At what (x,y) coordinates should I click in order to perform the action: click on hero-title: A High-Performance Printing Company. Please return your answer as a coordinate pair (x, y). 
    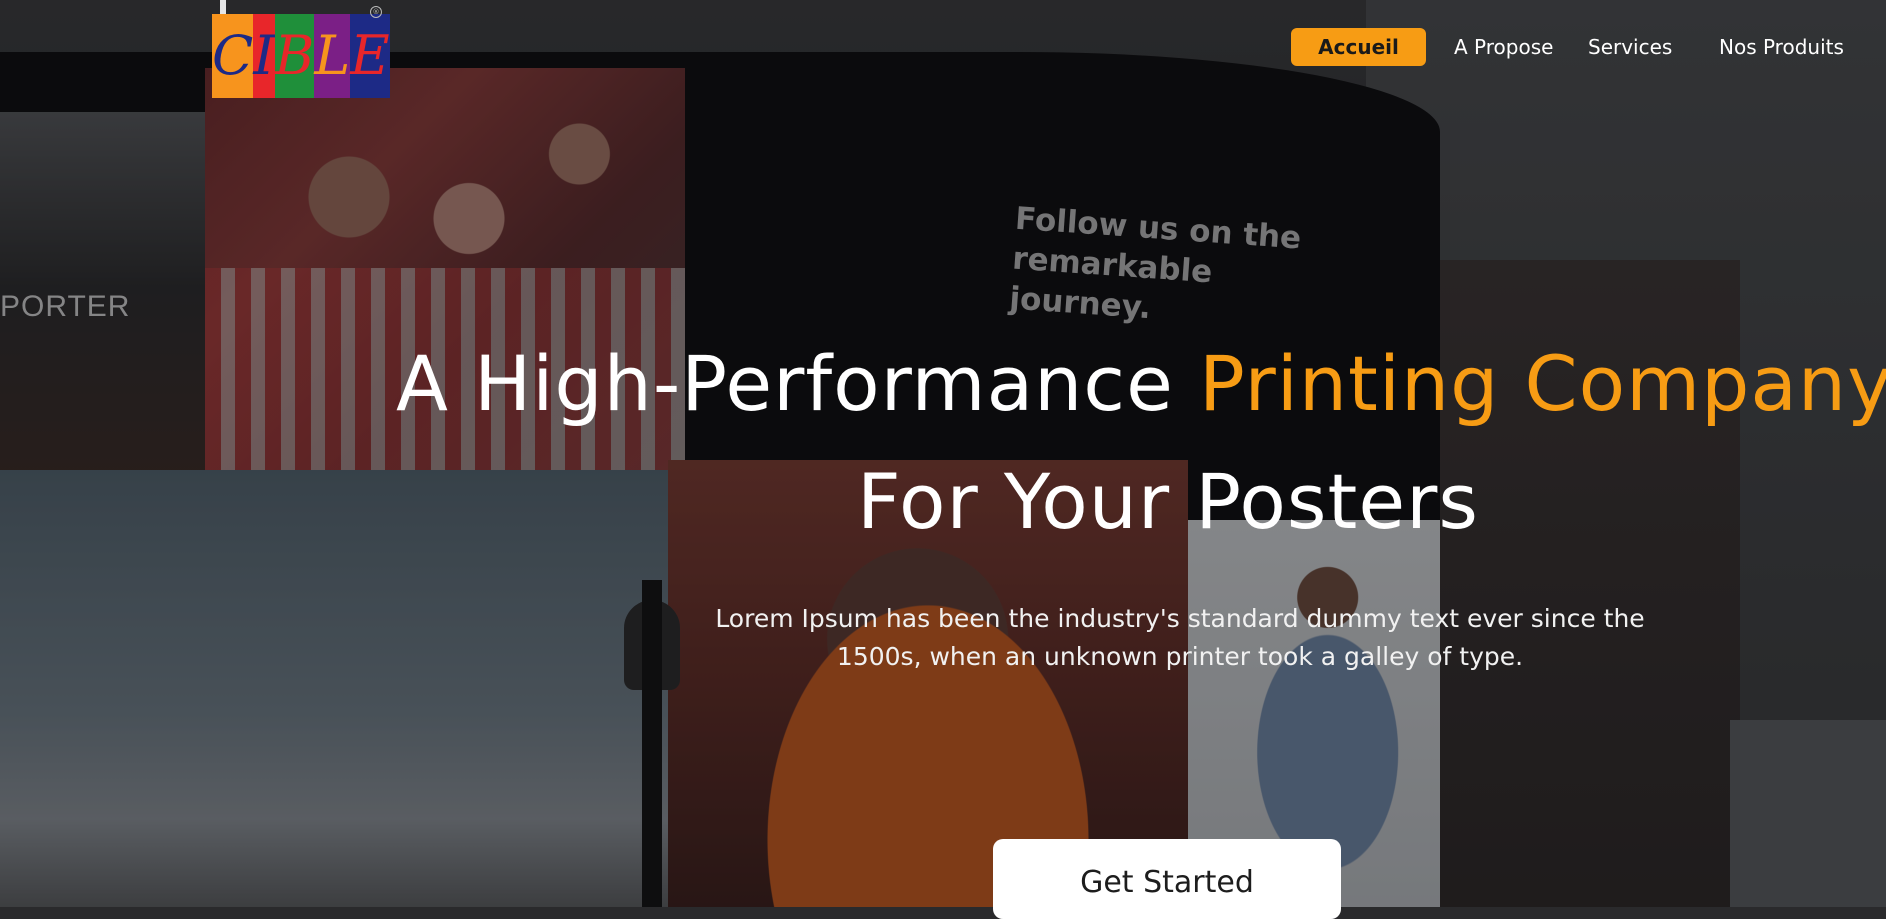
    Looking at the image, I should click on (1141, 384).